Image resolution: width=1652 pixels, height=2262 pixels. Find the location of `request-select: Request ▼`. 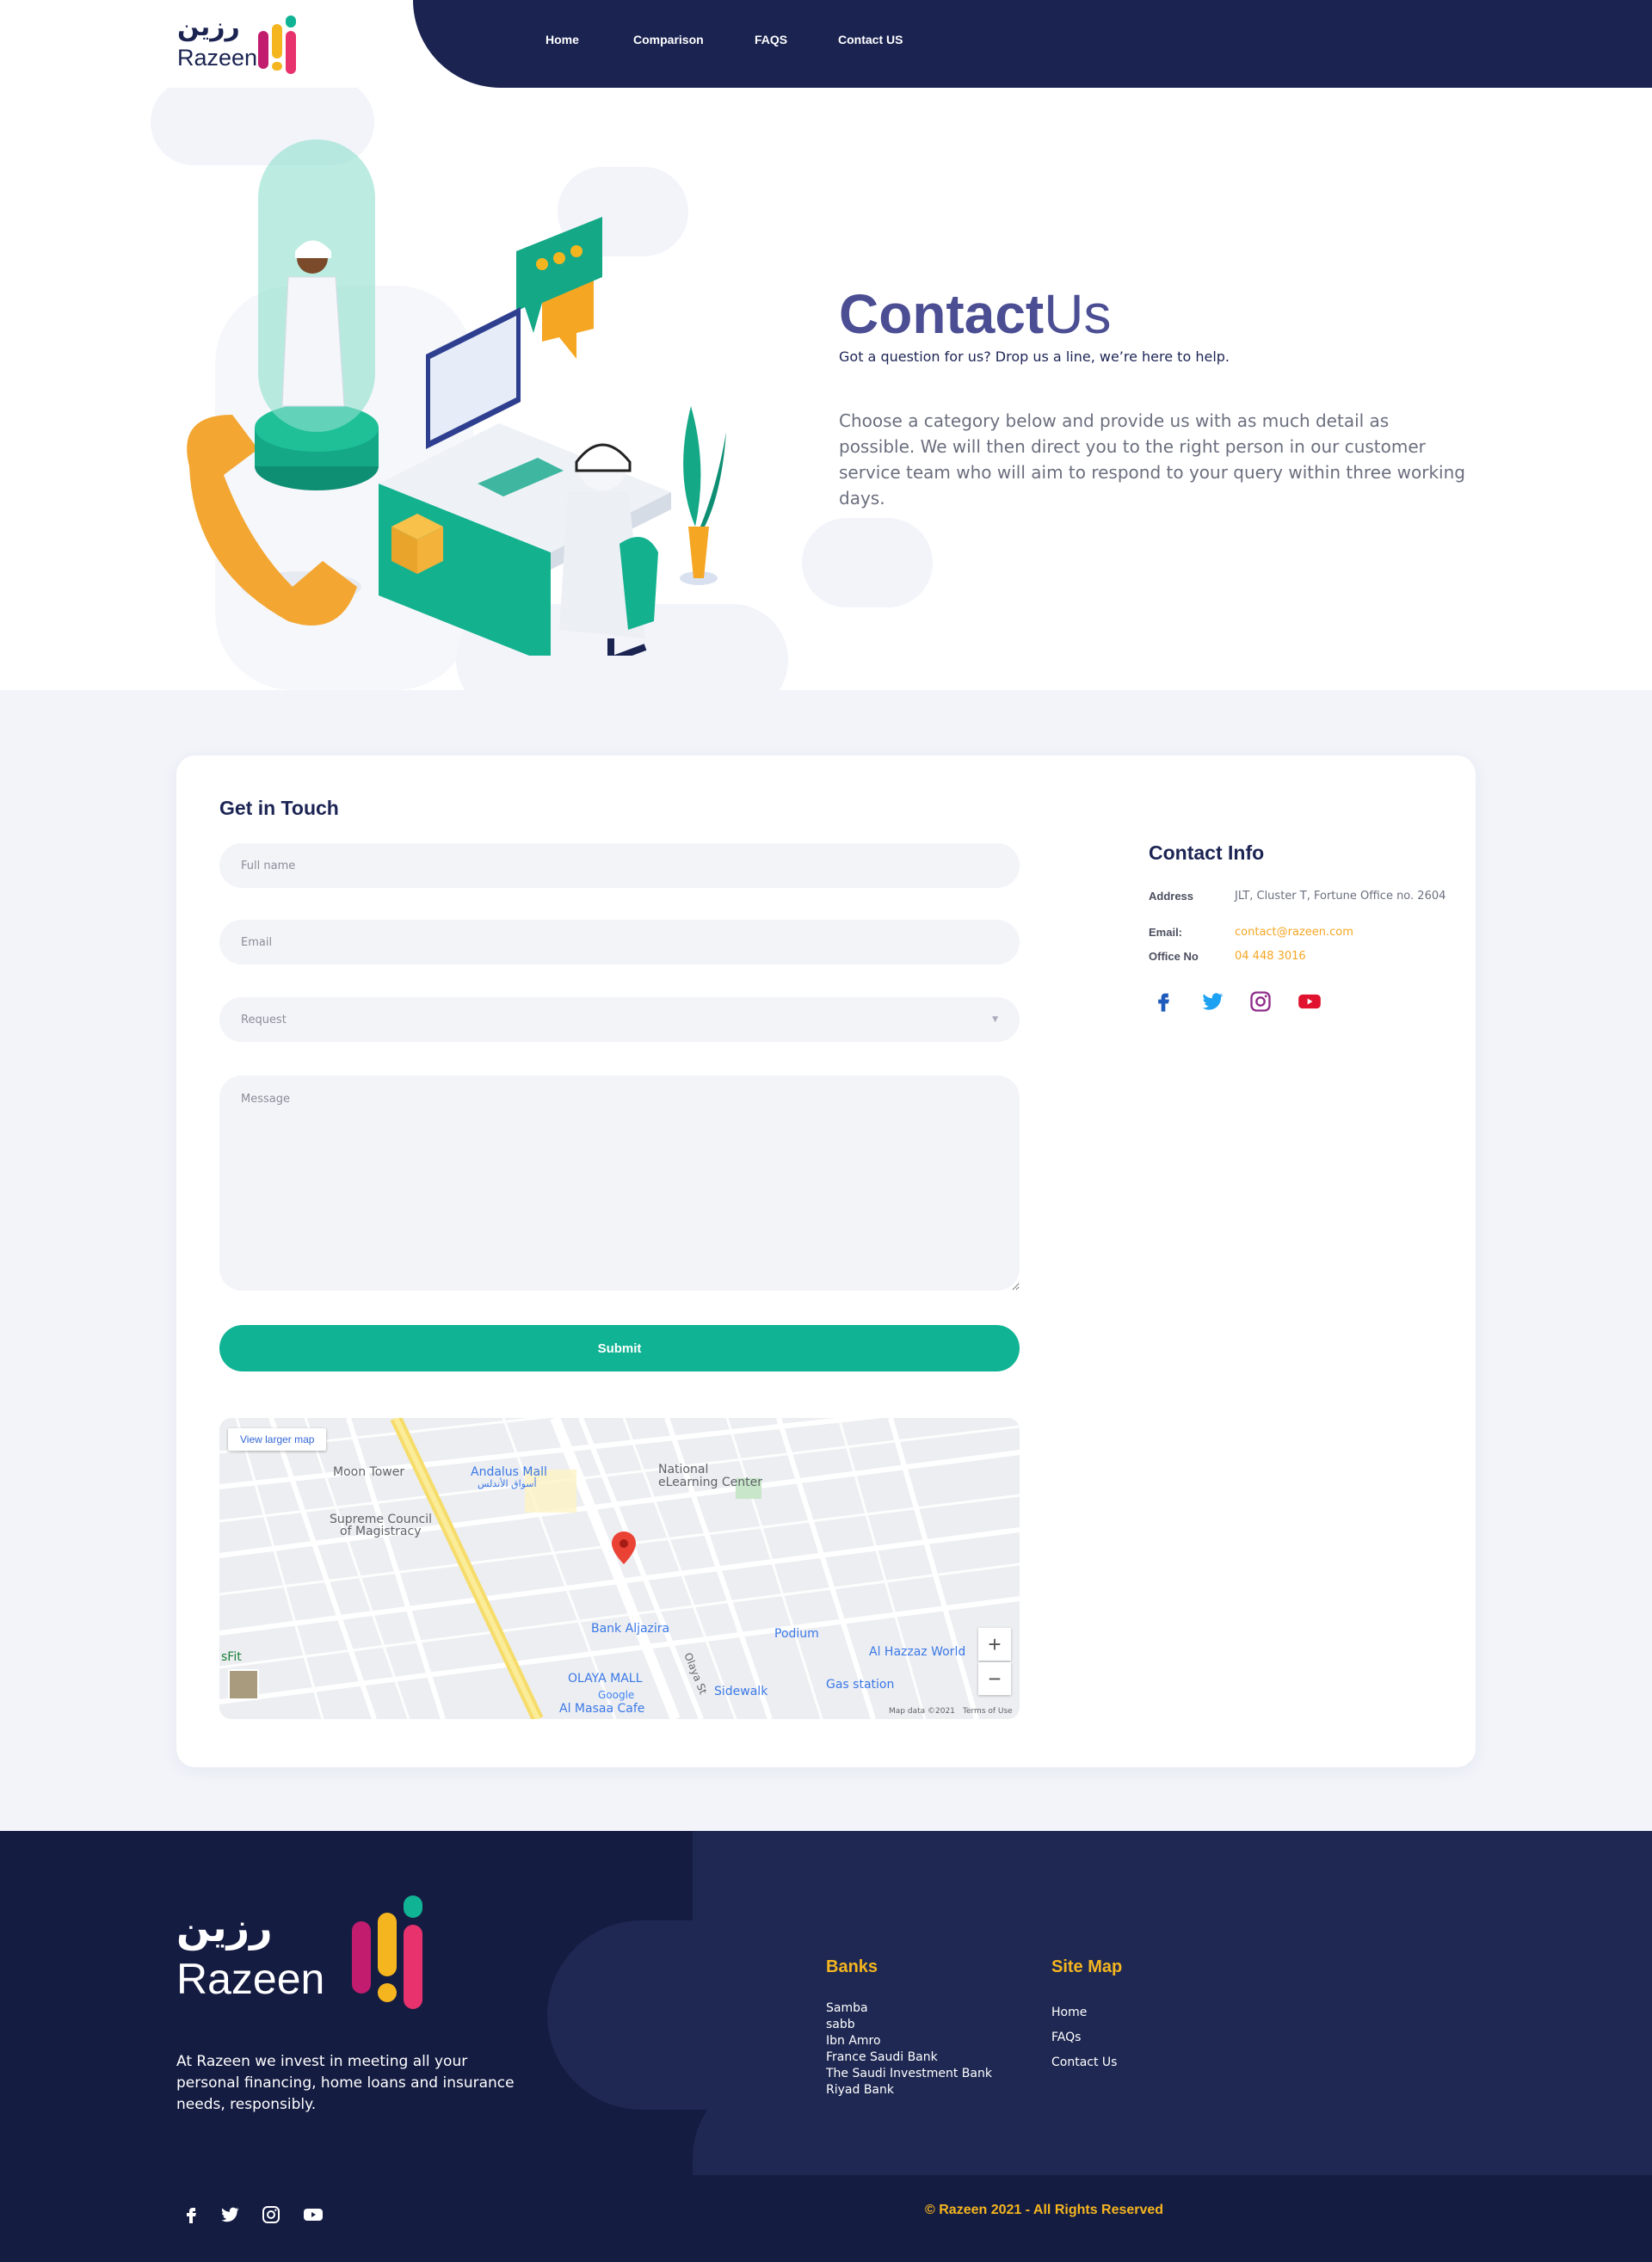

request-select: Request ▼ is located at coordinates (619, 1019).